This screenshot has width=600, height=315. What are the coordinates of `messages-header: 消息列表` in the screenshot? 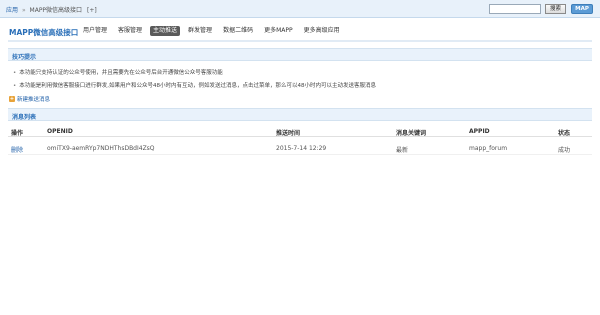 It's located at (300, 114).